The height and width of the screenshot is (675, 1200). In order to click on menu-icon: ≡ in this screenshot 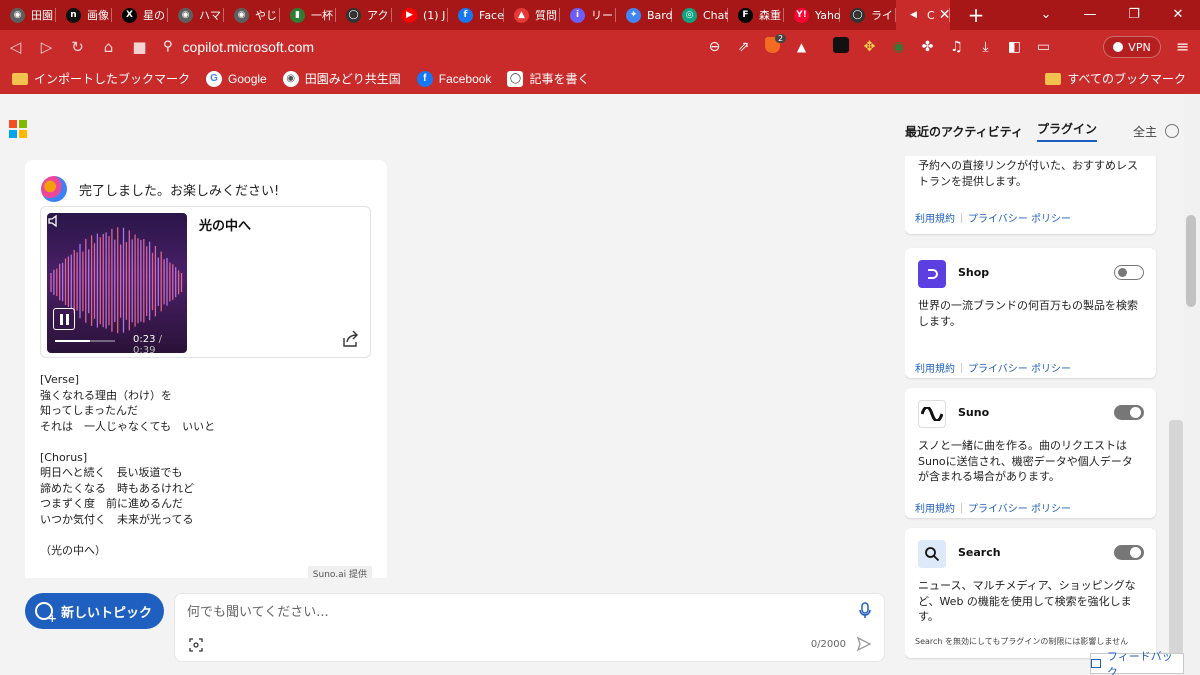, I will do `click(1182, 46)`.